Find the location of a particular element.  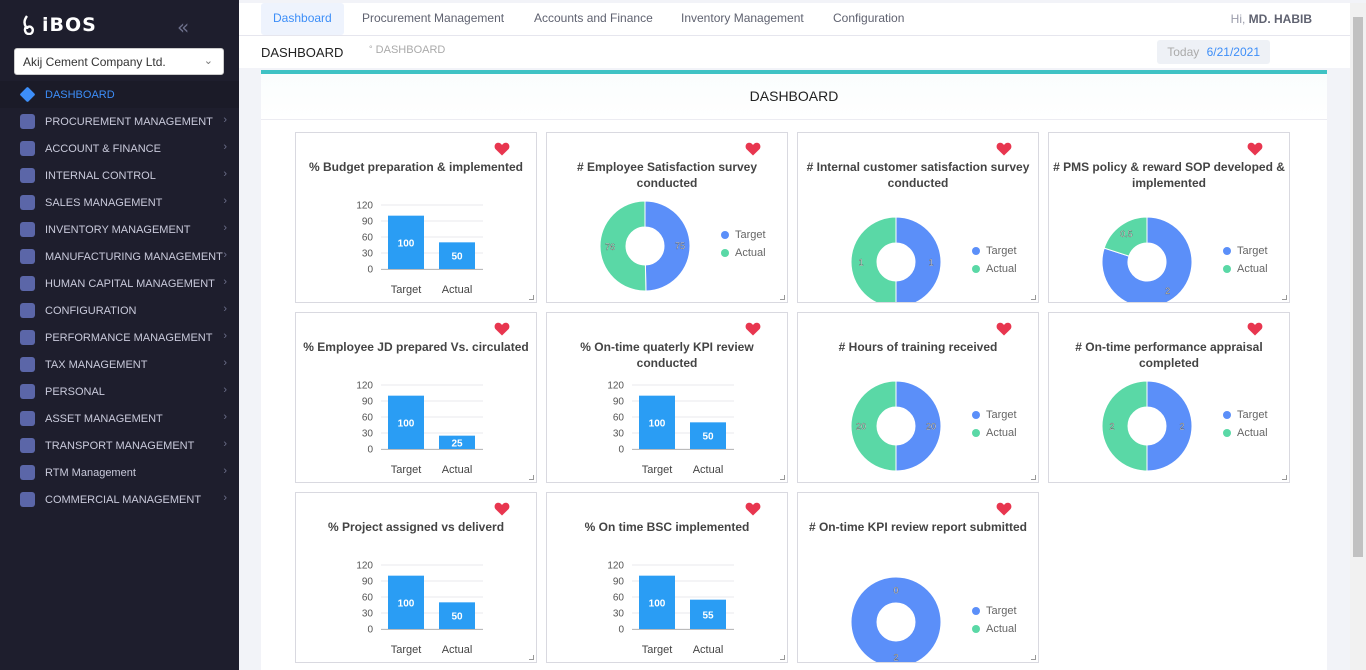

user-greeting: Hi, MD. HABIB is located at coordinates (1271, 19).